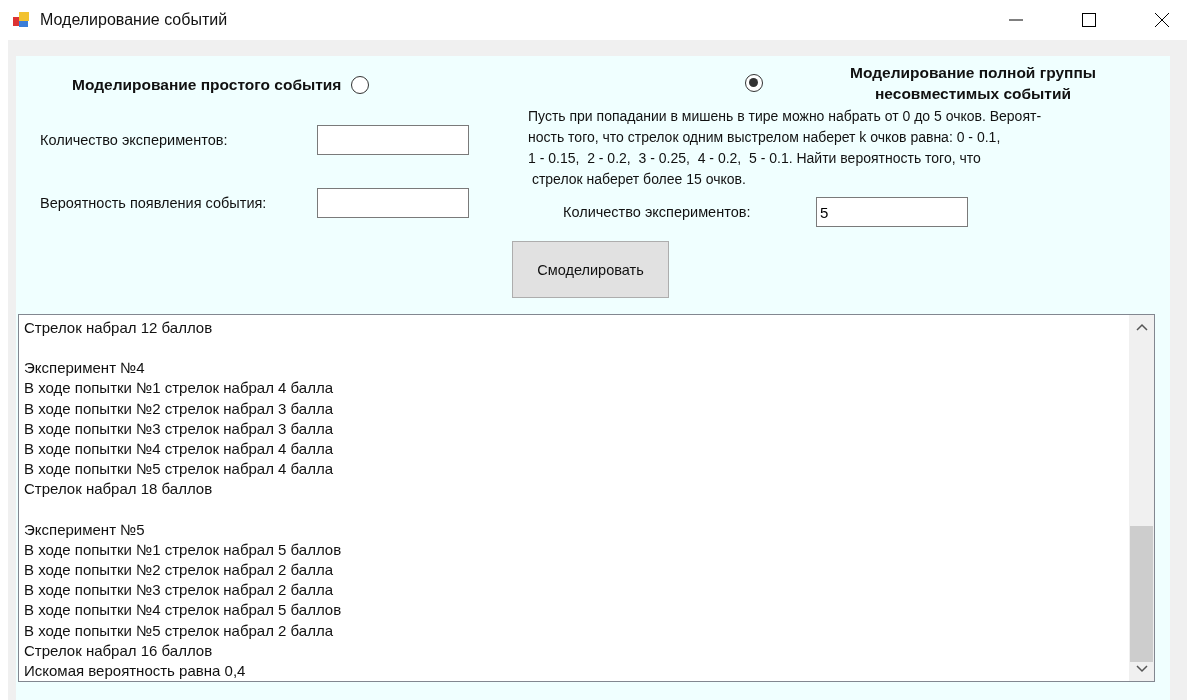  I want to click on close-icon, so click(1162, 20).